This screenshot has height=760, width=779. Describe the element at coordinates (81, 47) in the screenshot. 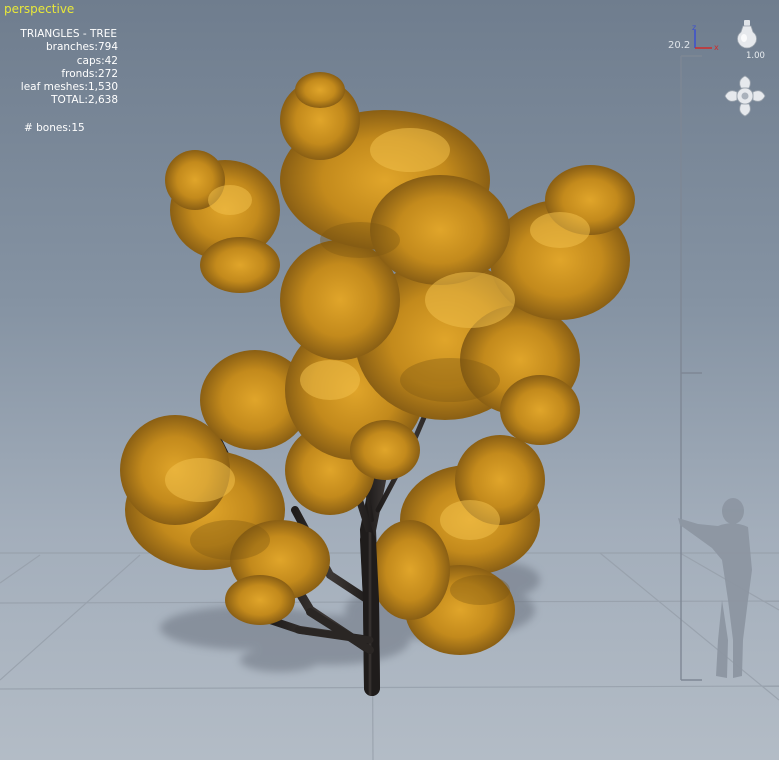

I see `stats-row-branches: branches:794` at that location.